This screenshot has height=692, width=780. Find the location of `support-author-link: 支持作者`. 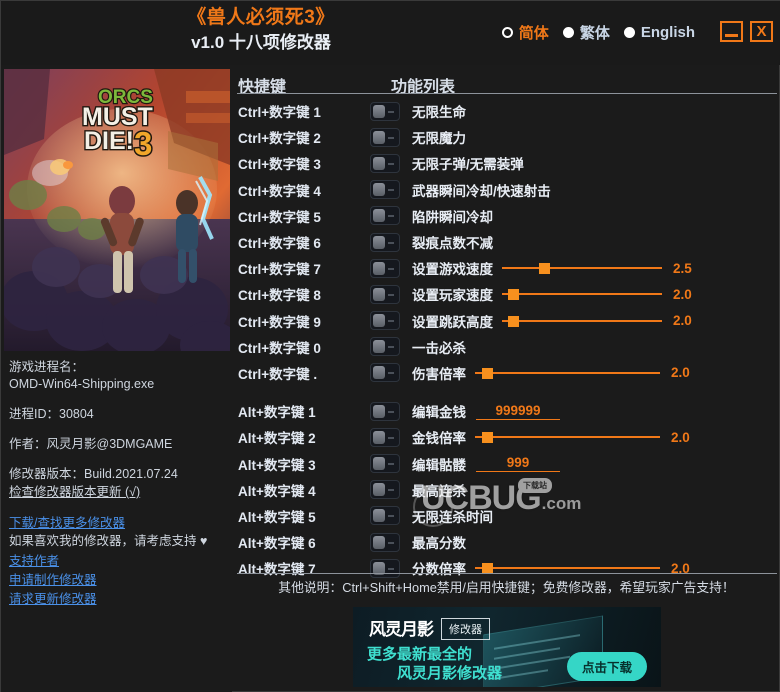

support-author-link: 支持作者 is located at coordinates (118, 561).